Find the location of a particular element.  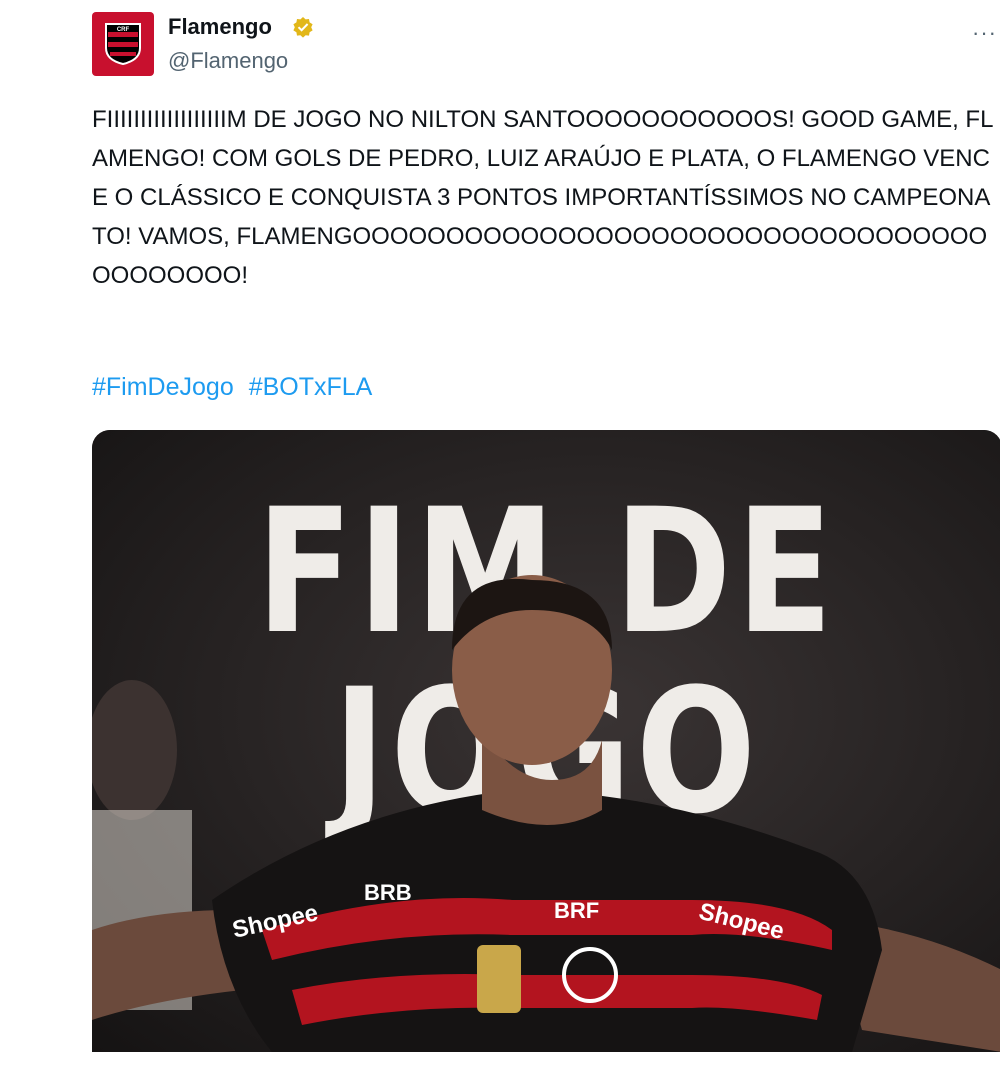

hashtag-link: #BOTxFLA is located at coordinates (311, 387).